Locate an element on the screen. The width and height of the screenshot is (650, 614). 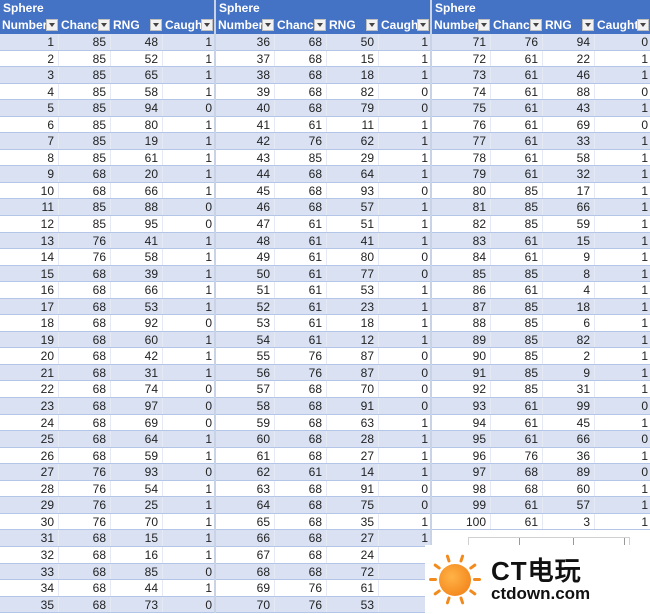
cell-rng: 54 is located at coordinates (137, 488).